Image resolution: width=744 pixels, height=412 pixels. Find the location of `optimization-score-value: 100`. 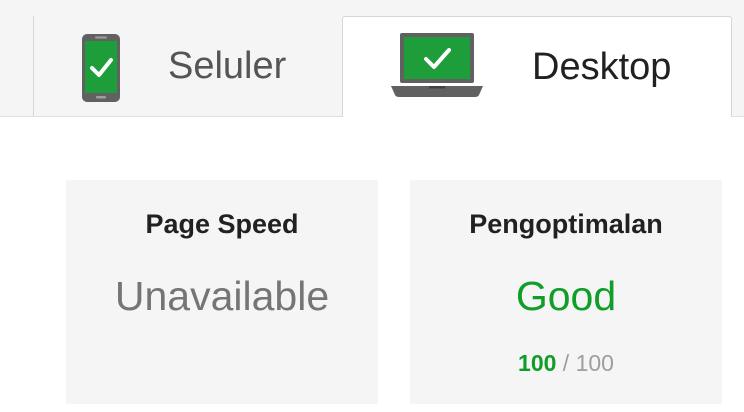

optimization-score-value: 100 is located at coordinates (537, 363).